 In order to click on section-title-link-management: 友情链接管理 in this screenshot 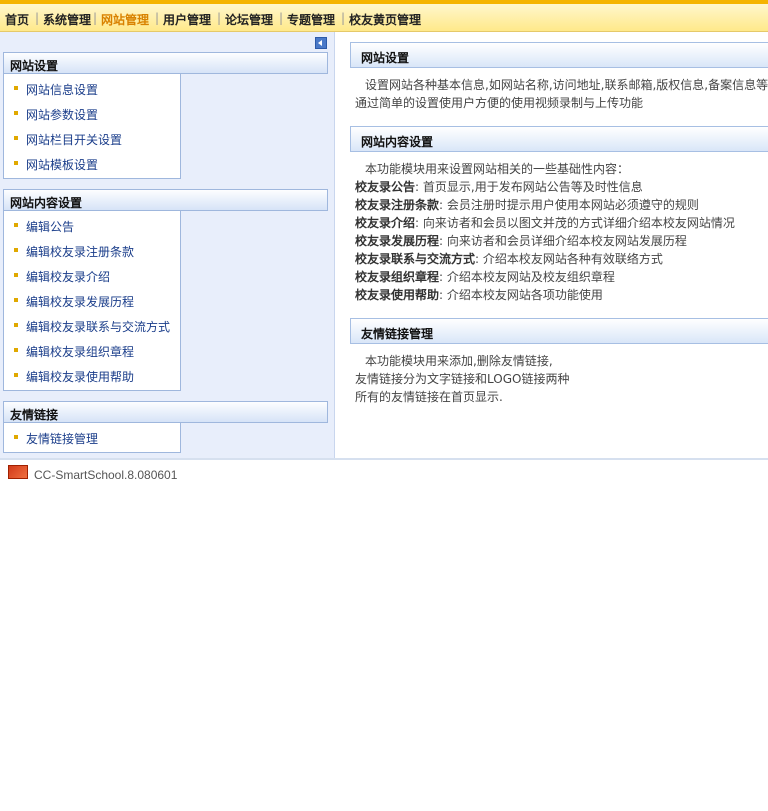, I will do `click(559, 331)`.